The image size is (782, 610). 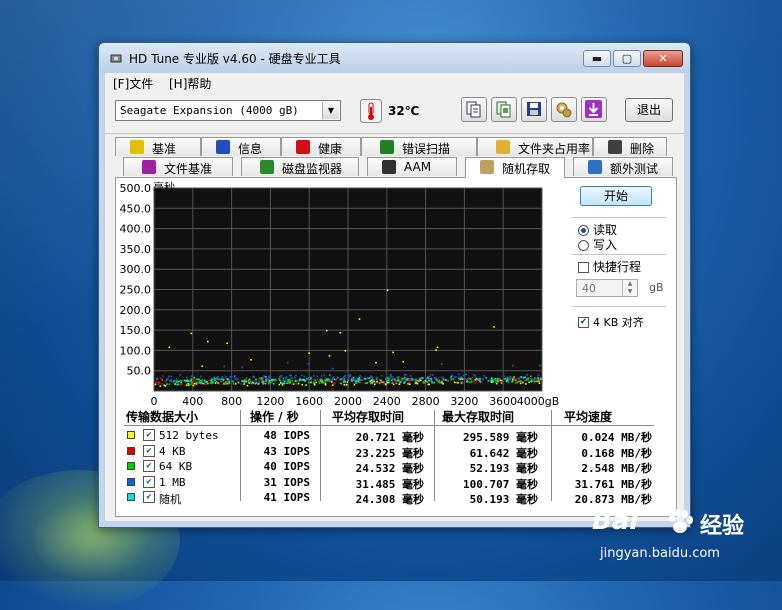 What do you see at coordinates (616, 196) in the screenshot?
I see `start-button: 开始` at bounding box center [616, 196].